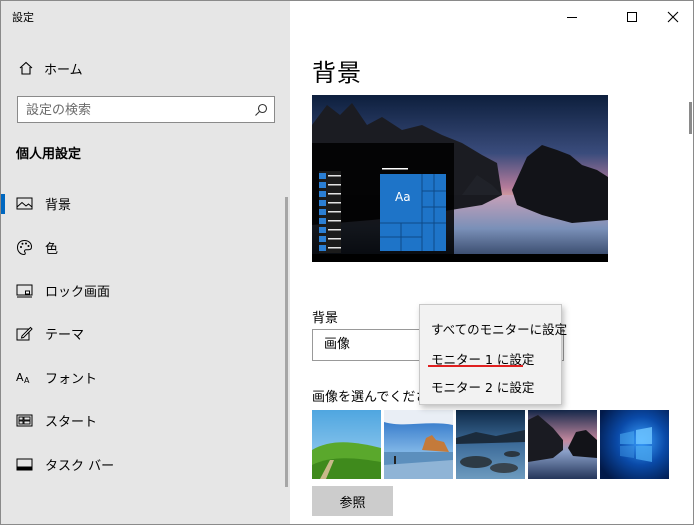 This screenshot has width=694, height=525. Describe the element at coordinates (145, 377) in the screenshot. I see `sidebar-item-font: A A フォント` at that location.